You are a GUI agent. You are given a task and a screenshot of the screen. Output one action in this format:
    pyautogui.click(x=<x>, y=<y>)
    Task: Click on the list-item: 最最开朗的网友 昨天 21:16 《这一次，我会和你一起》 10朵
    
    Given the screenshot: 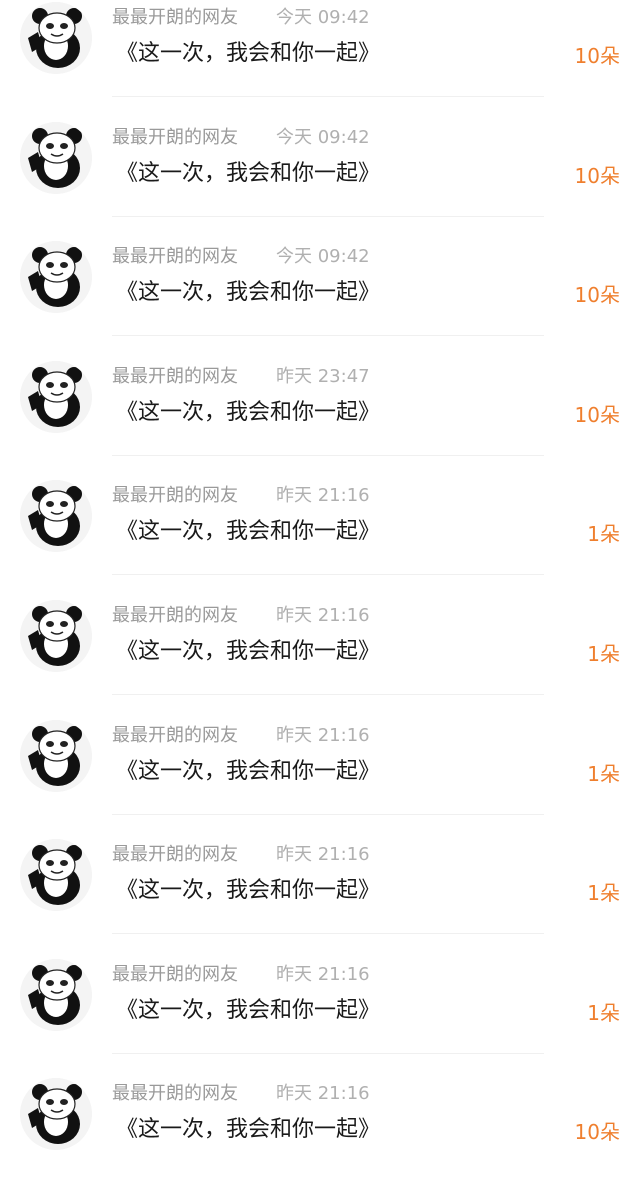 What is the action you would take?
    pyautogui.click(x=320, y=1136)
    